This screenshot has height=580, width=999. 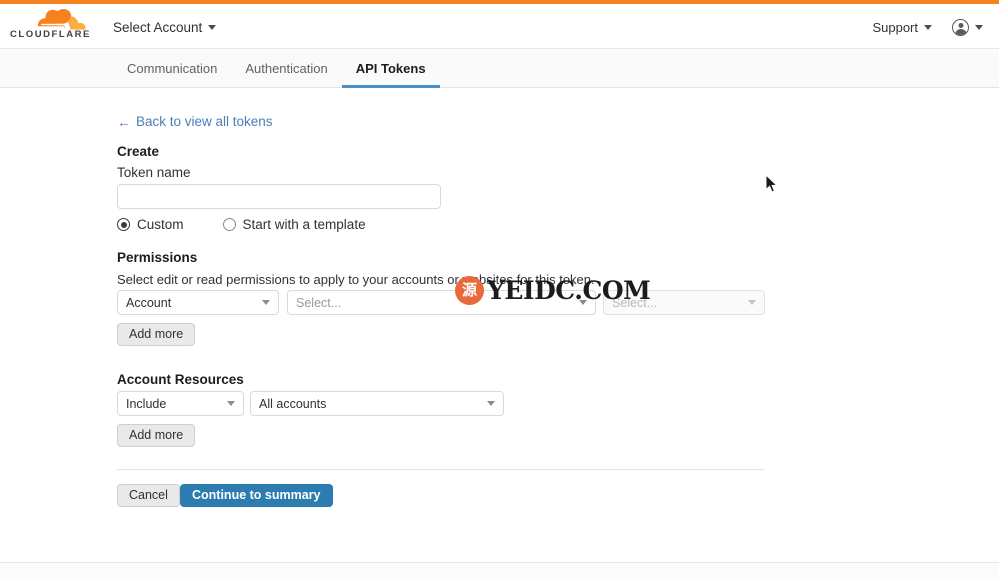 I want to click on radio-option-template: Start with a template, so click(x=294, y=224).